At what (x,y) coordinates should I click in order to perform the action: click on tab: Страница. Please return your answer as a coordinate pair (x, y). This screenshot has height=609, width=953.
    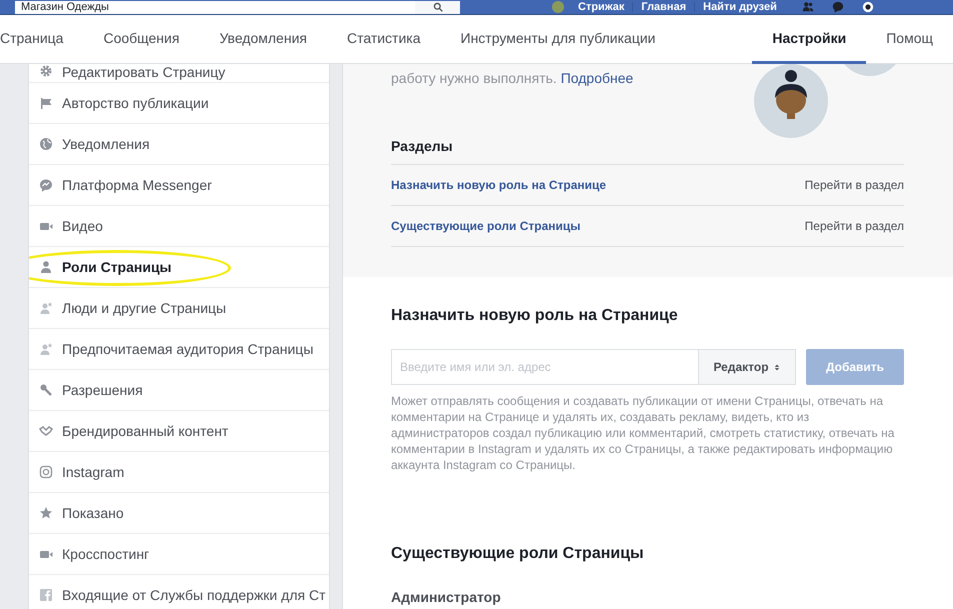
    Looking at the image, I should click on (42, 39).